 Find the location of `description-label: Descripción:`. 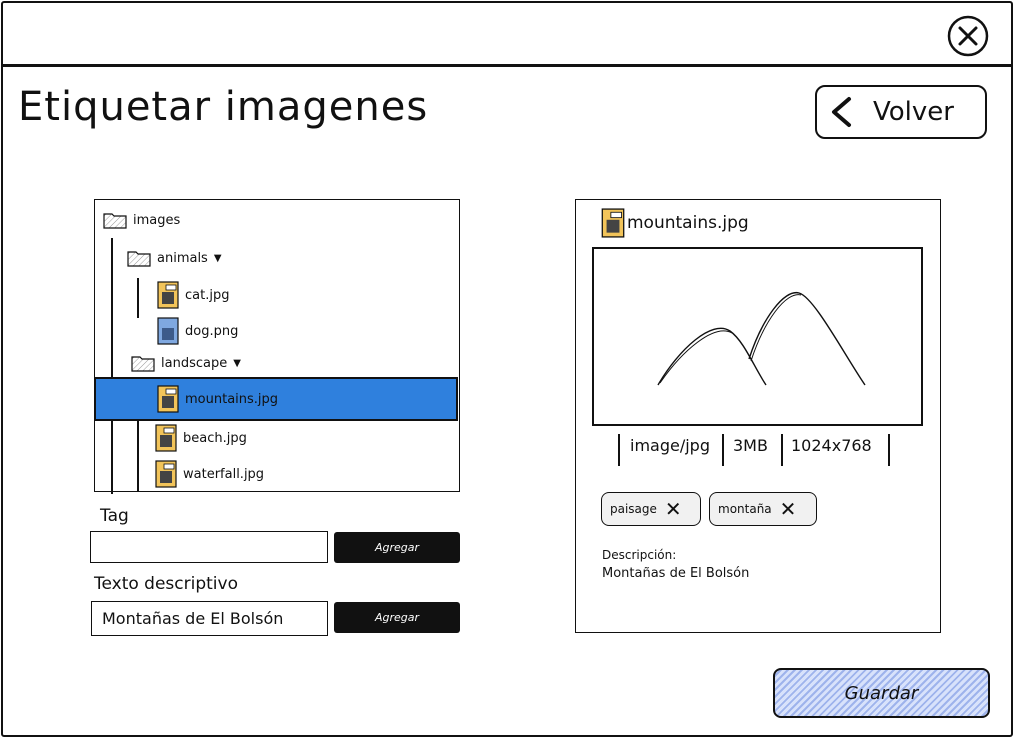

description-label: Descripción: is located at coordinates (639, 555).